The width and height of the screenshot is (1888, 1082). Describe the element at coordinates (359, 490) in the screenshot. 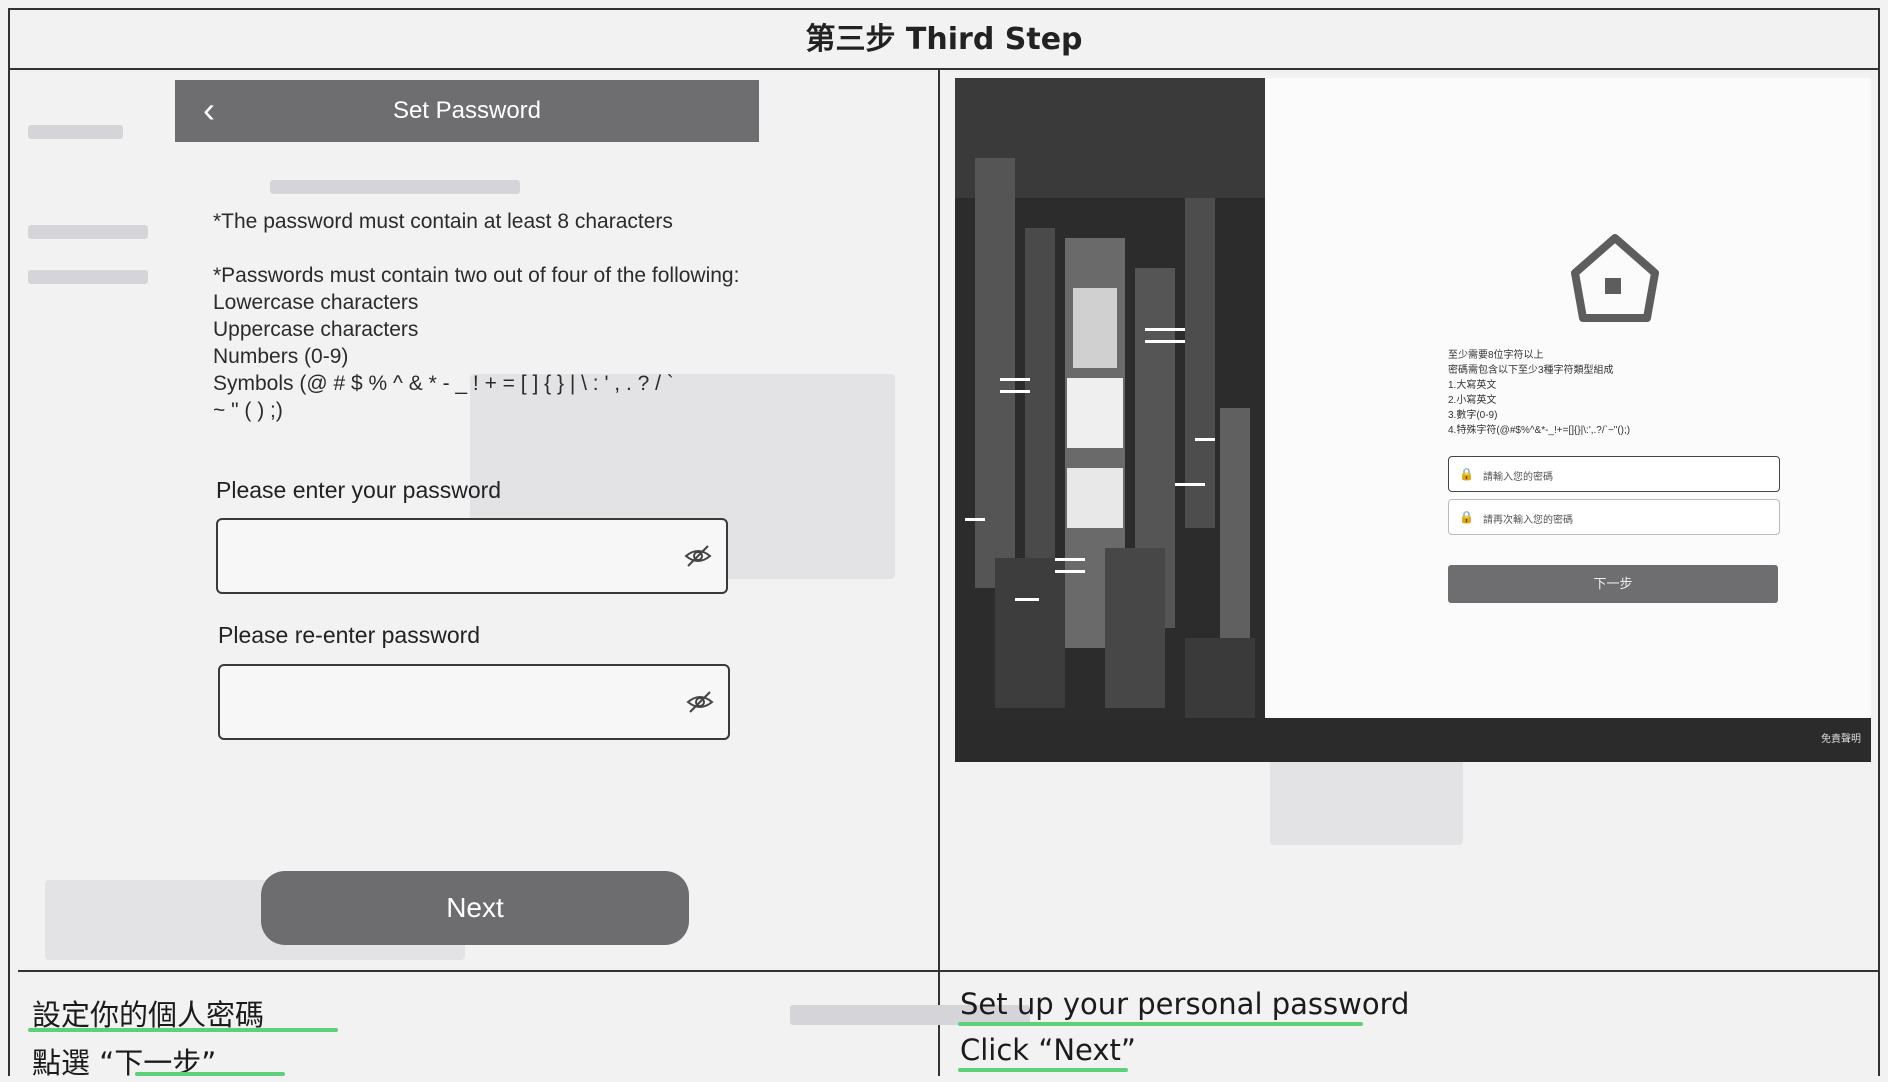

I see `password-label: Please enter your password` at that location.